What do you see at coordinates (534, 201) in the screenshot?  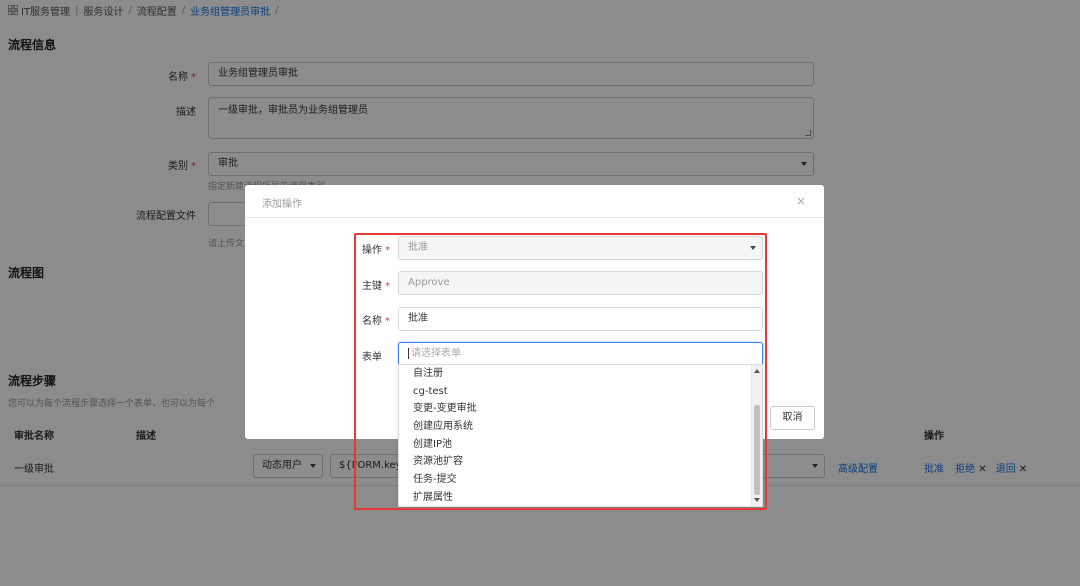 I see `modal-header: 添加操作 ×` at bounding box center [534, 201].